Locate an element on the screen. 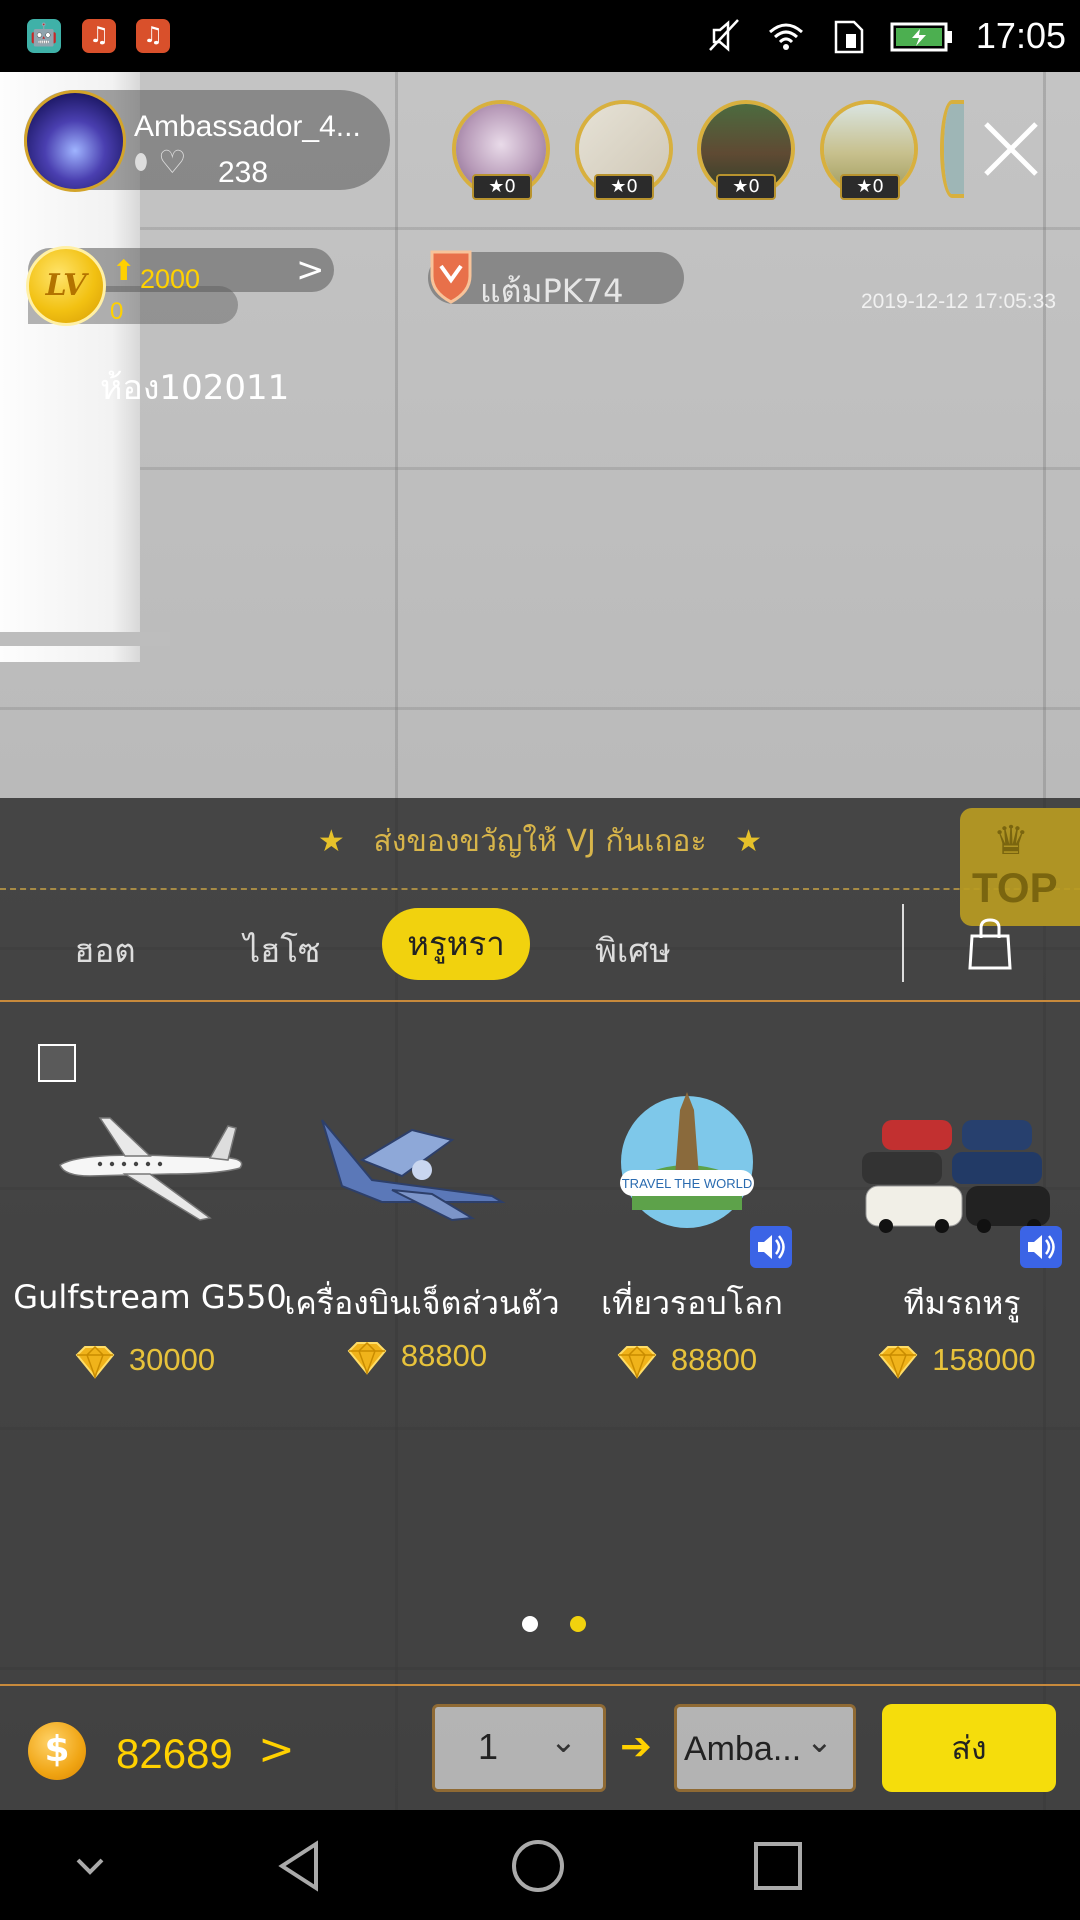 Image resolution: width=1080 pixels, height=1920 pixels. gift-name: เครื่องบินเจ็ตส่วนตัว is located at coordinates (422, 1303).